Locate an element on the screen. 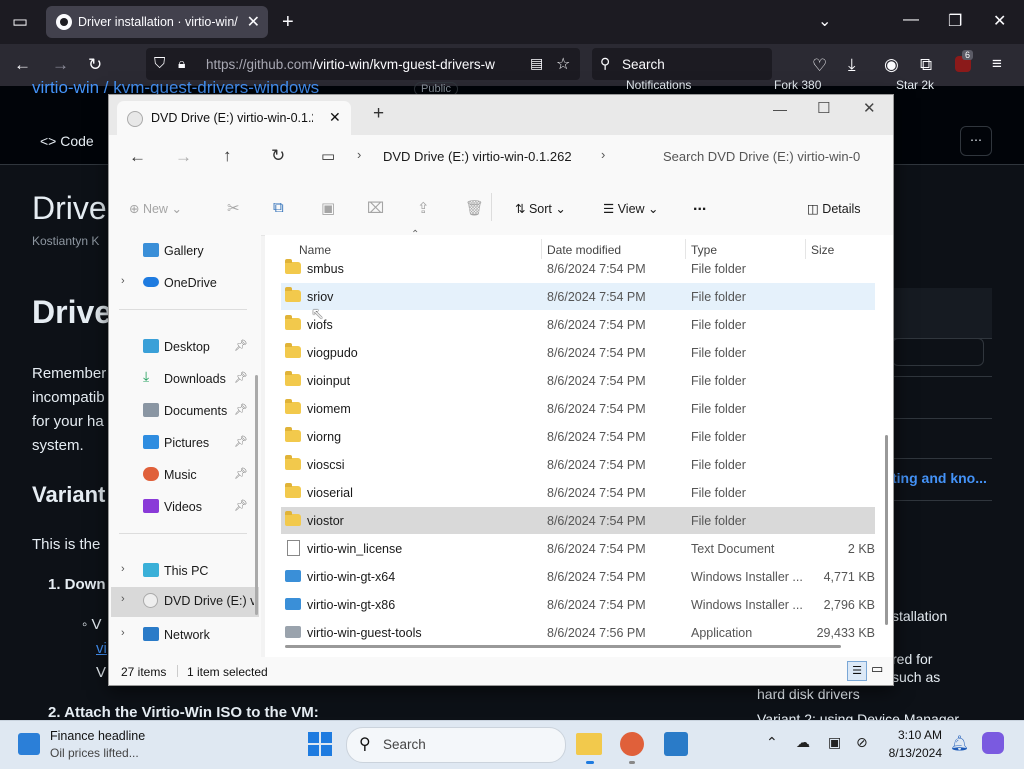  file-row: viorng 8/6/2024 7:54 PM File folder is located at coordinates (578, 436).